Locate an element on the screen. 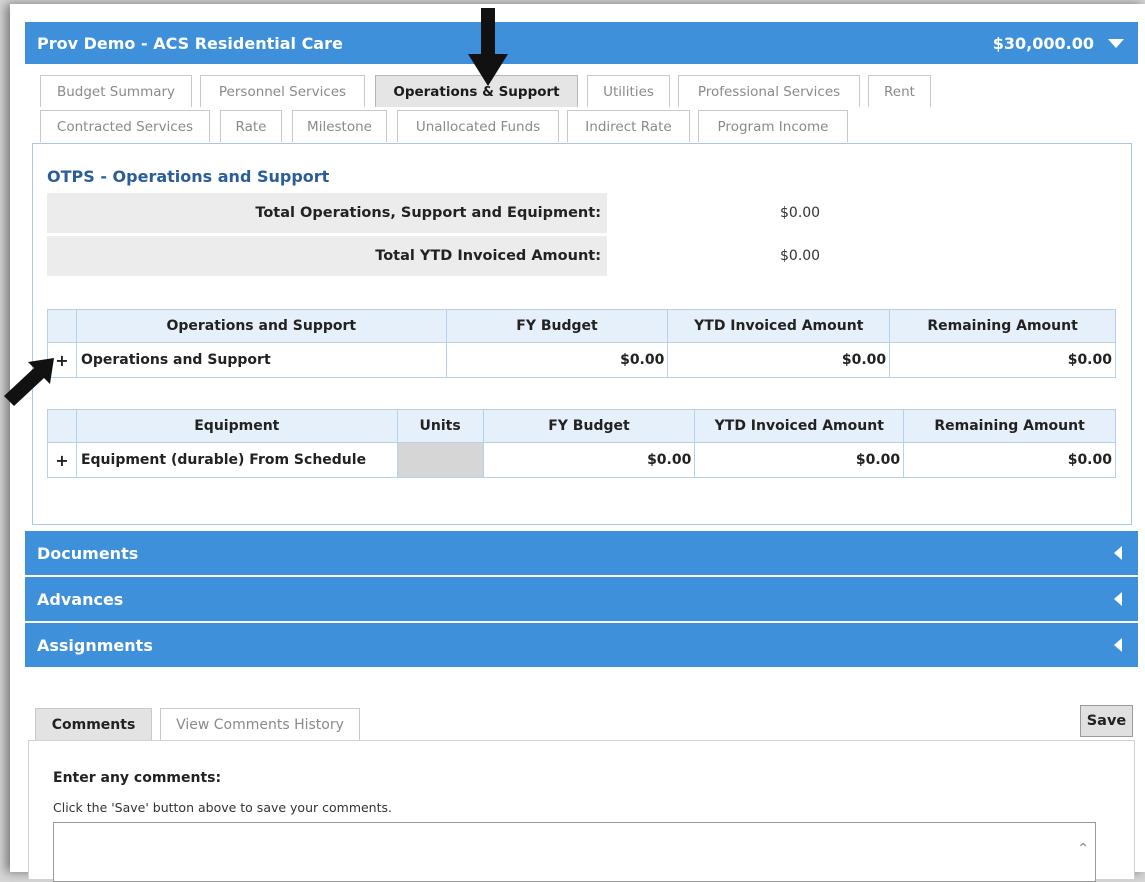 The image size is (1145, 882). section-advances-label: Advances is located at coordinates (80, 599).